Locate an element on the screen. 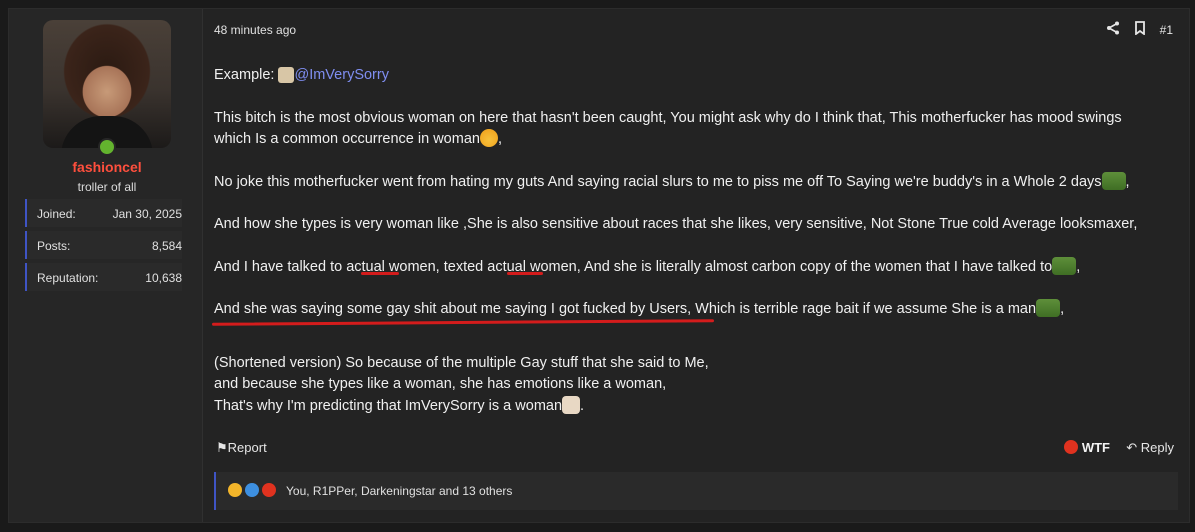 This screenshot has width=1195, height=532. stat-value: 8,584 is located at coordinates (166, 246).